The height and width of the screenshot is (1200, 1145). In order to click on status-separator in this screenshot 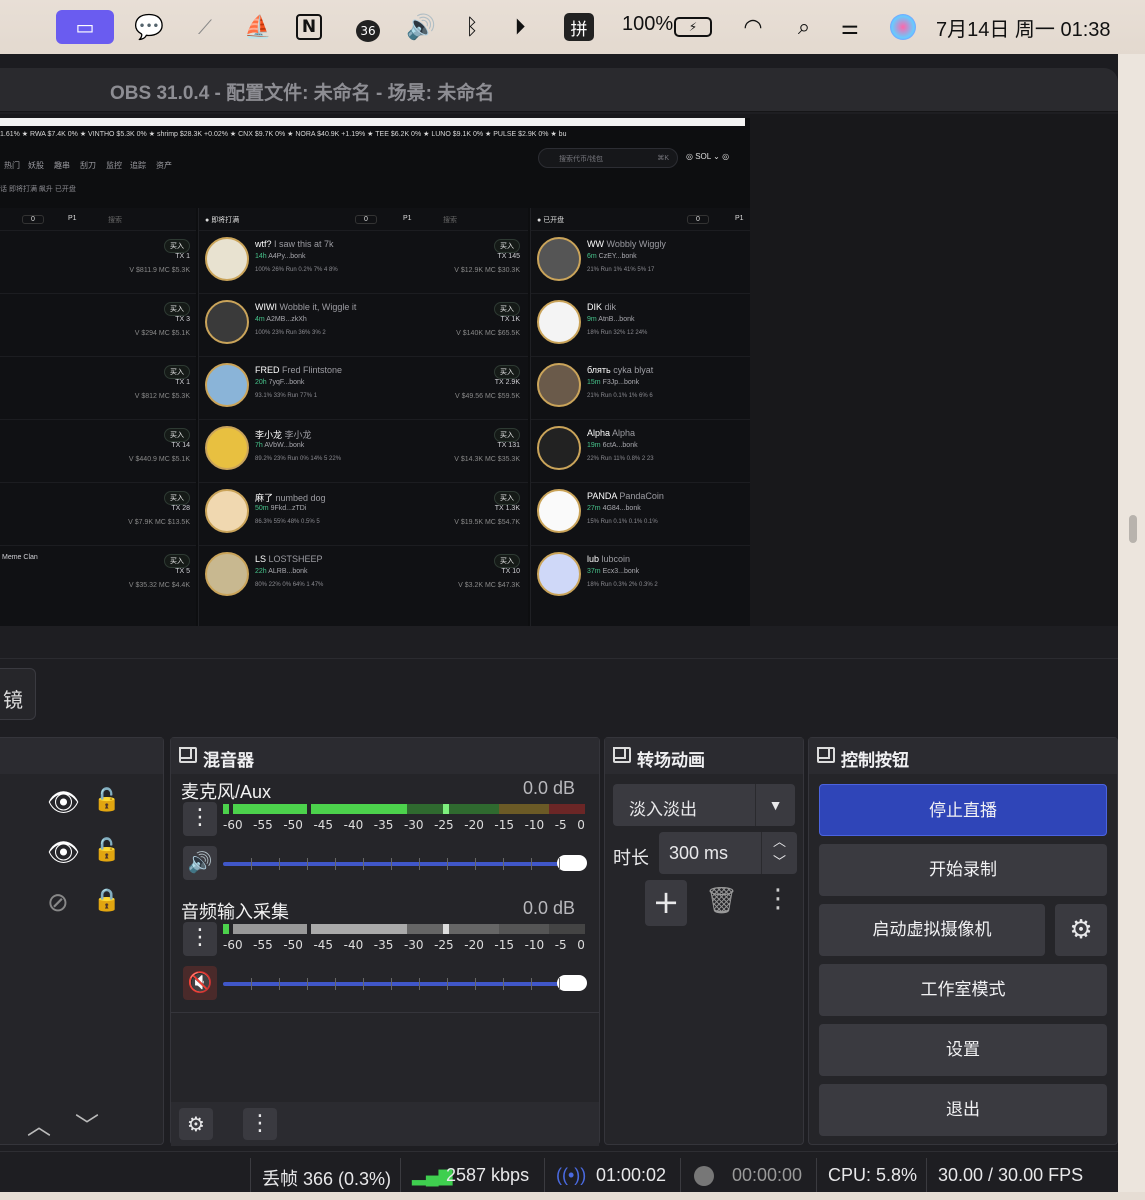, I will do `click(544, 1176)`.